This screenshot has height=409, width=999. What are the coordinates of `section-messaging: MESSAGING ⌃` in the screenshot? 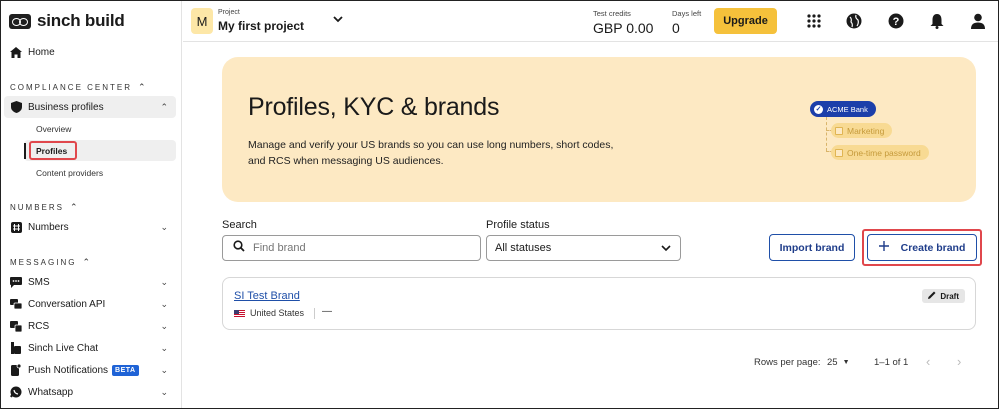 It's located at (50, 262).